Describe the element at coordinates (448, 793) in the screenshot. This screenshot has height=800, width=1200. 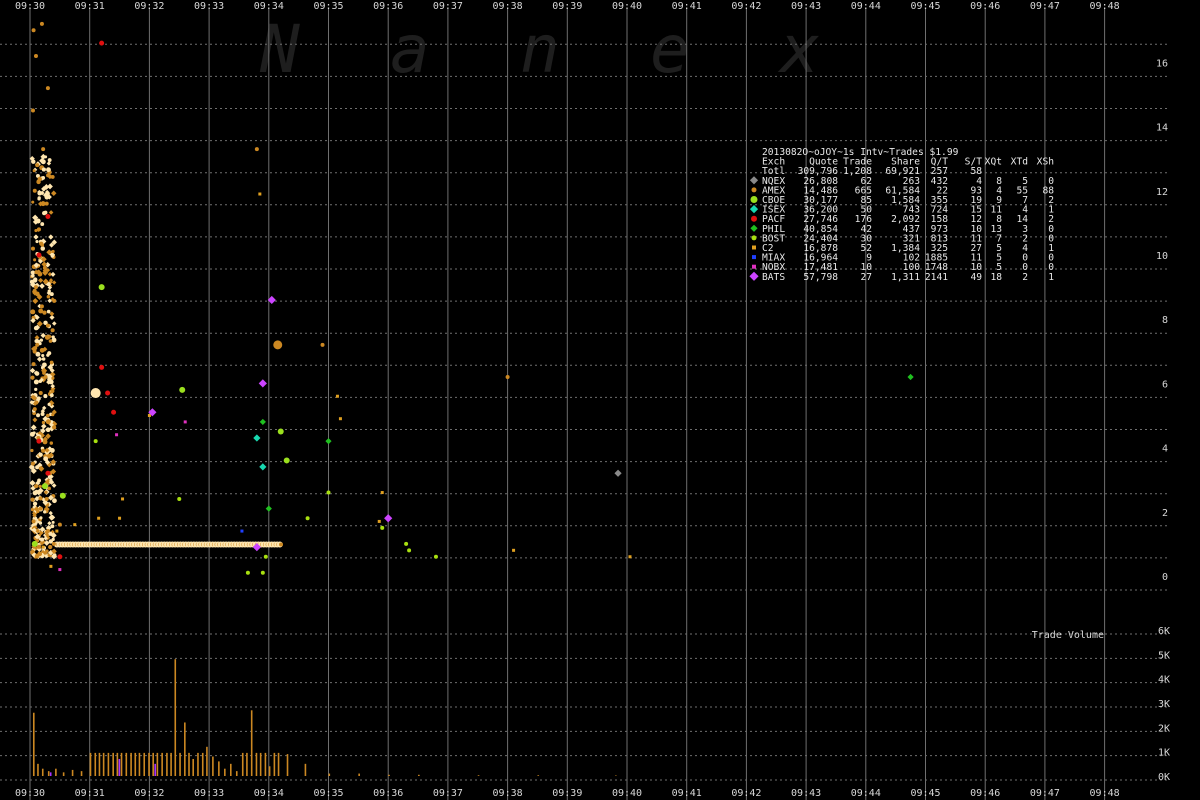
I see `x-tick-label-bottom: 09:37` at that location.